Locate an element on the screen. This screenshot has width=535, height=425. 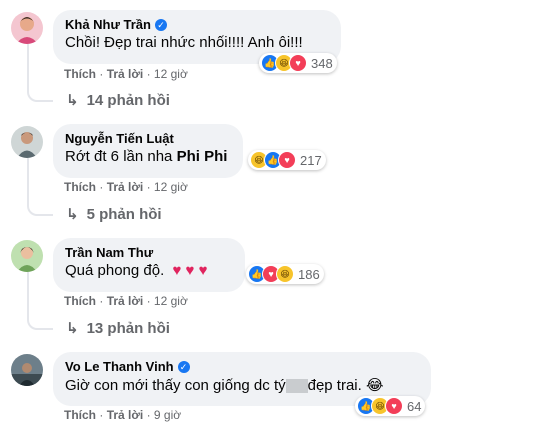
commenter-name: Nguyễn Tiến Luật is located at coordinates (119, 138).